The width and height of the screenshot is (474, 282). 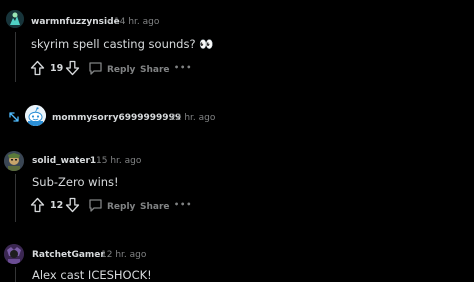 What do you see at coordinates (118, 161) in the screenshot?
I see `comment-timestamp: 15 hr. ago` at bounding box center [118, 161].